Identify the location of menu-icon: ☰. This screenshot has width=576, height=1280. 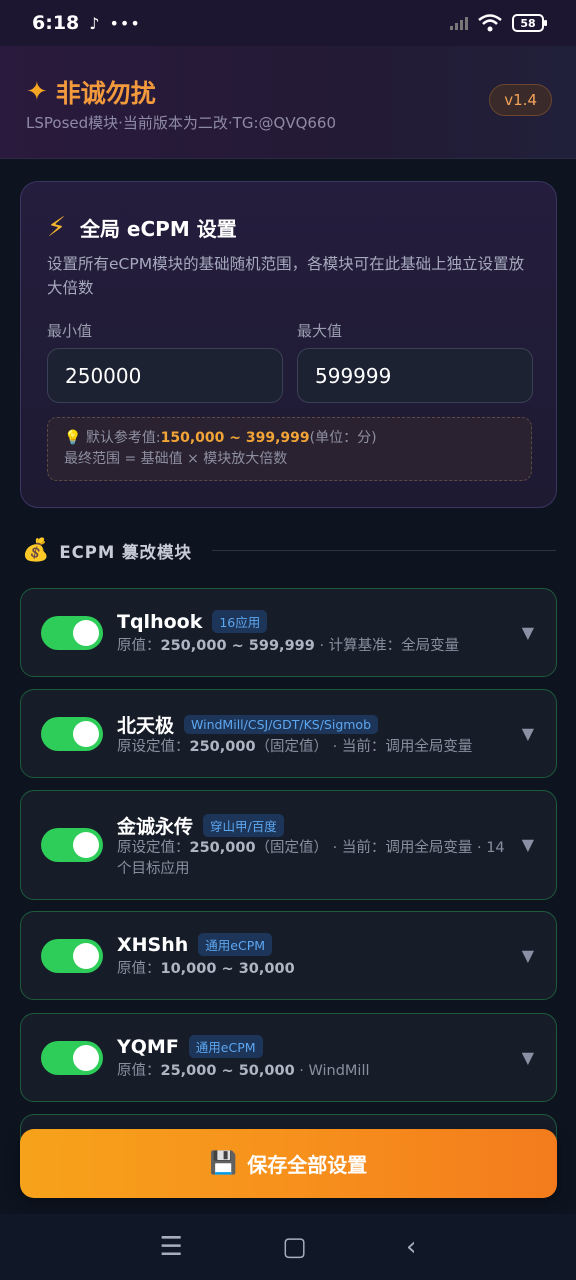
(171, 1247).